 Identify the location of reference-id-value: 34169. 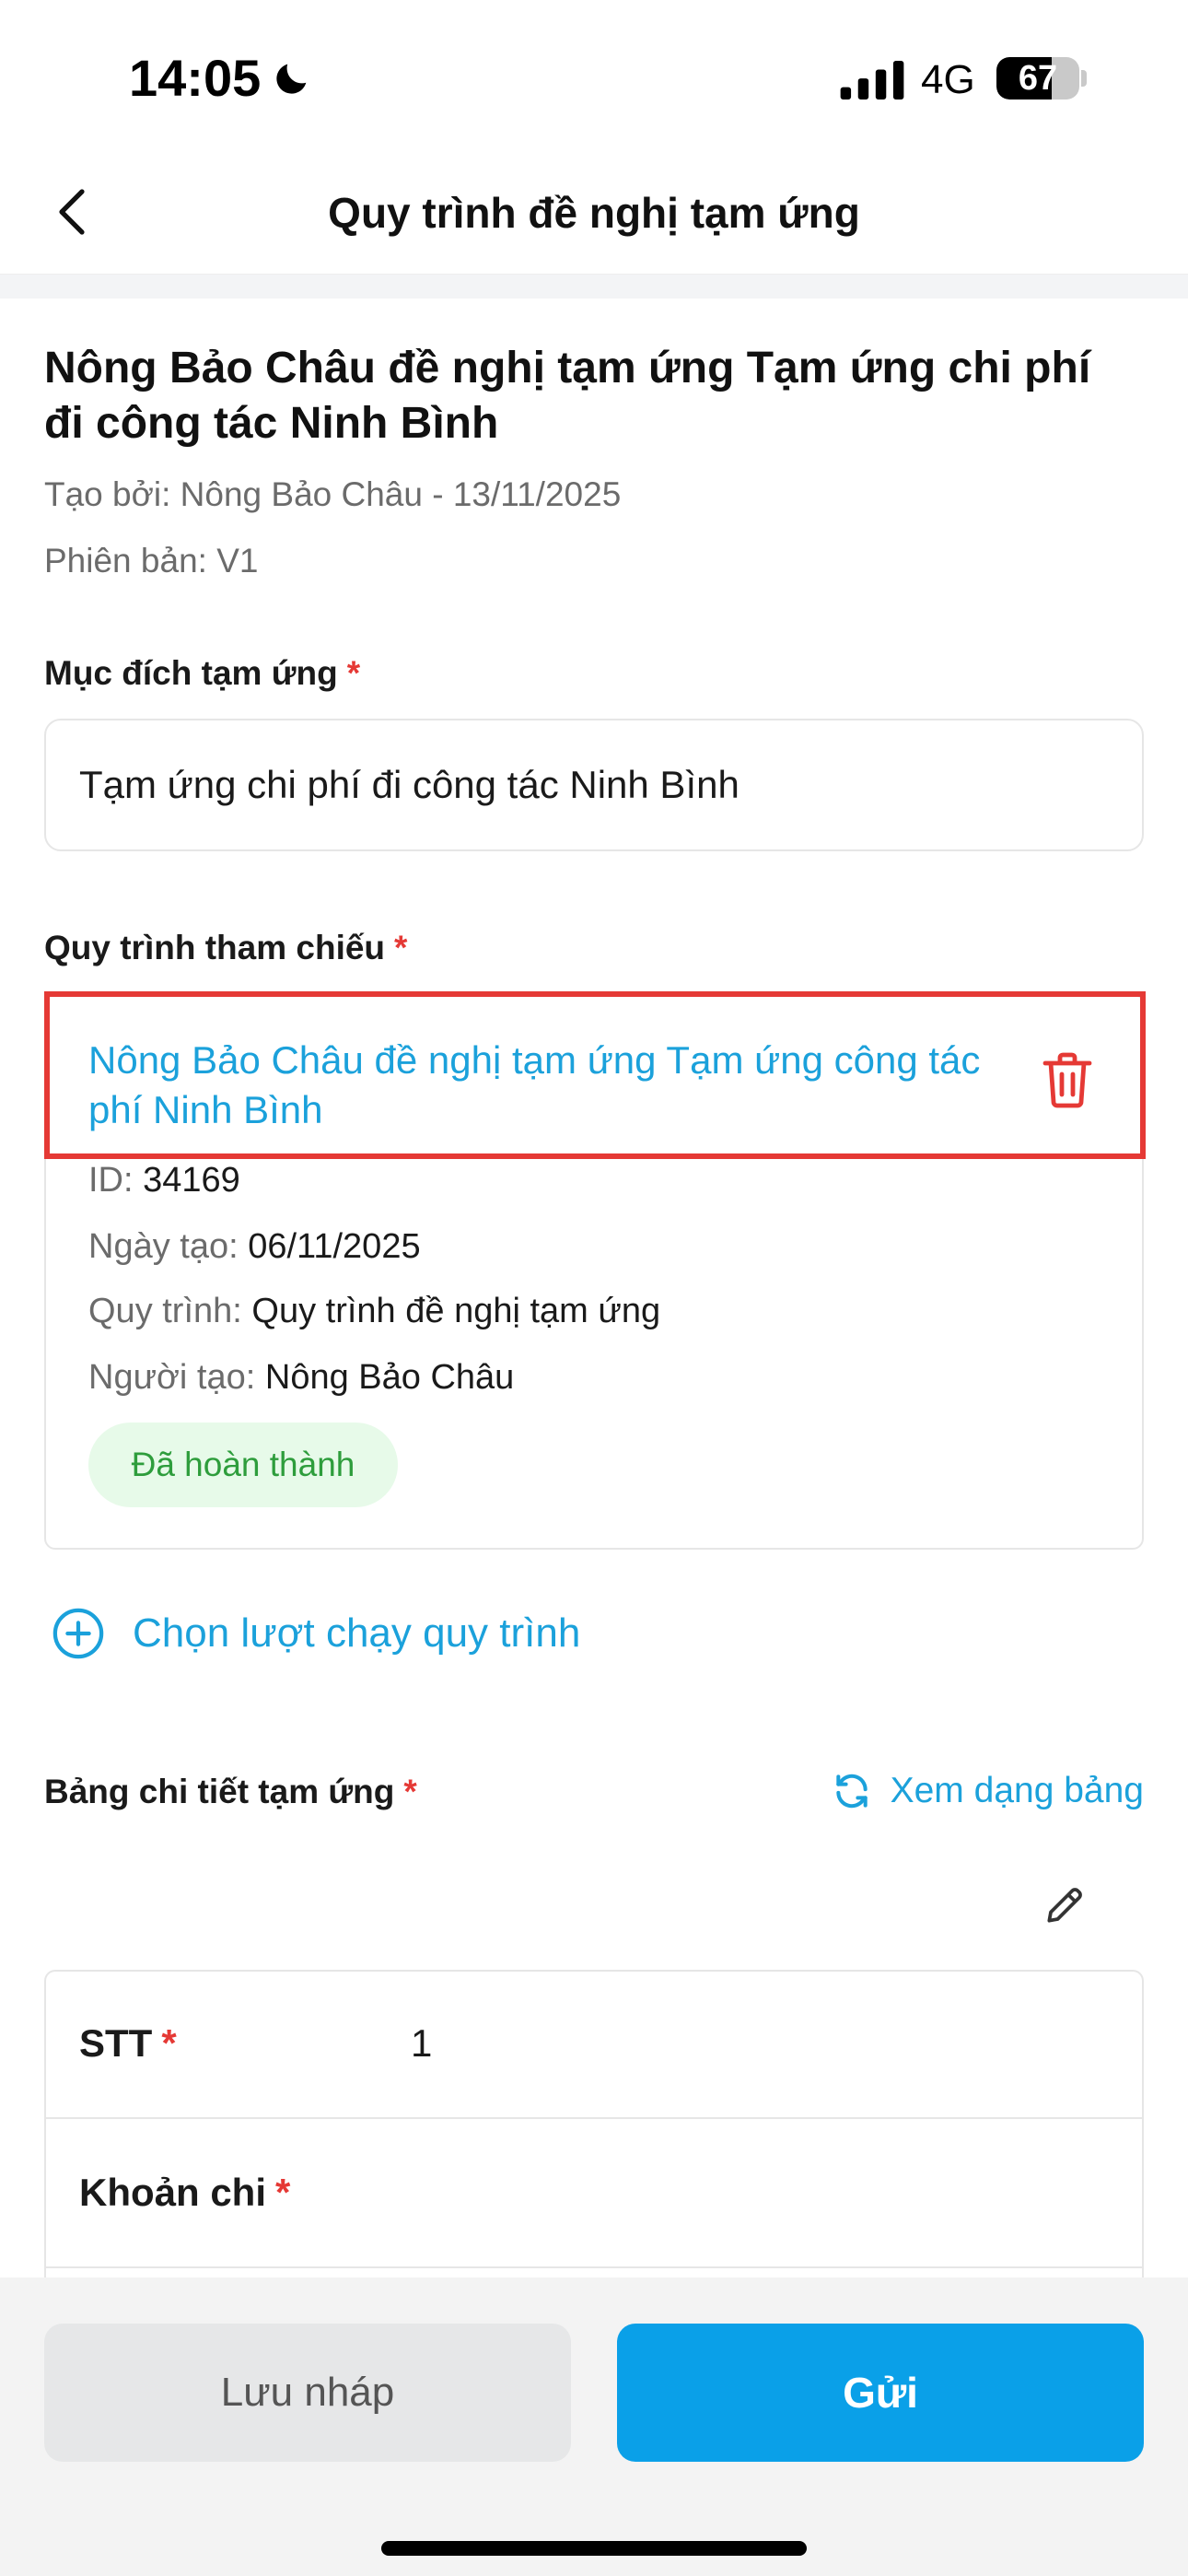
(191, 1180).